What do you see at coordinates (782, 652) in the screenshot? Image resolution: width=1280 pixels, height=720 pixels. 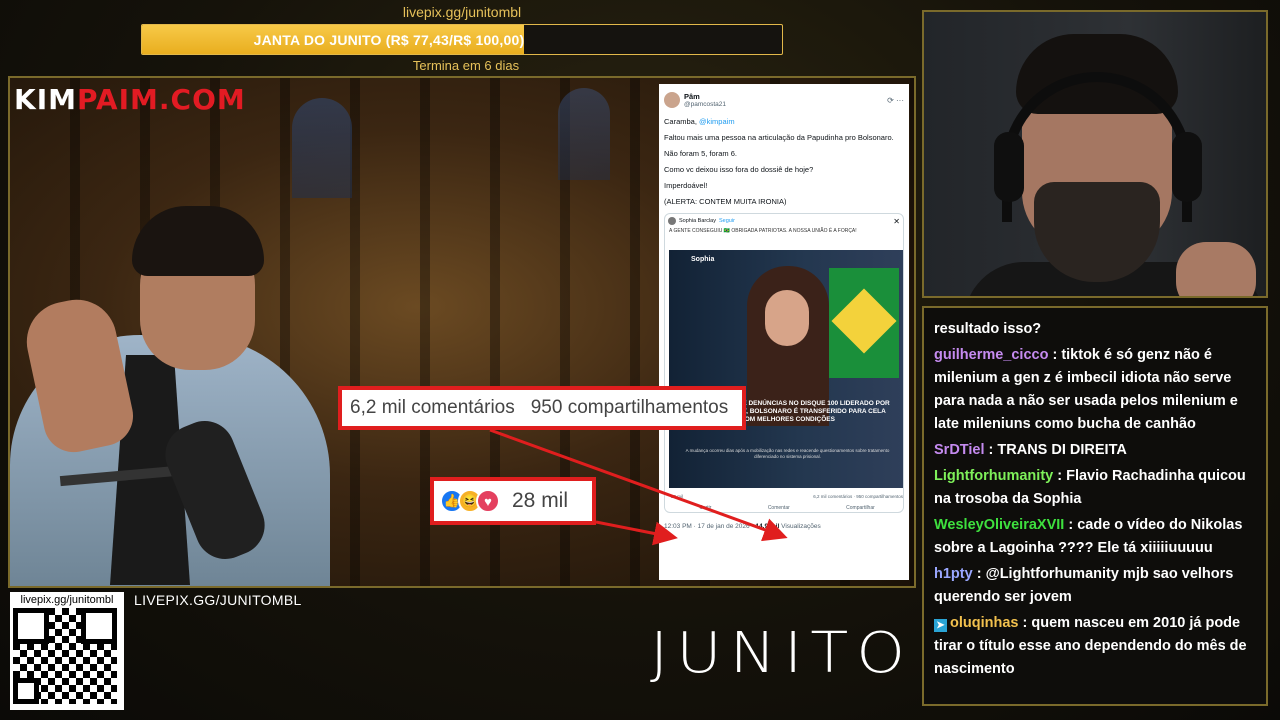 I see `junito-brand: JUNITO` at bounding box center [782, 652].